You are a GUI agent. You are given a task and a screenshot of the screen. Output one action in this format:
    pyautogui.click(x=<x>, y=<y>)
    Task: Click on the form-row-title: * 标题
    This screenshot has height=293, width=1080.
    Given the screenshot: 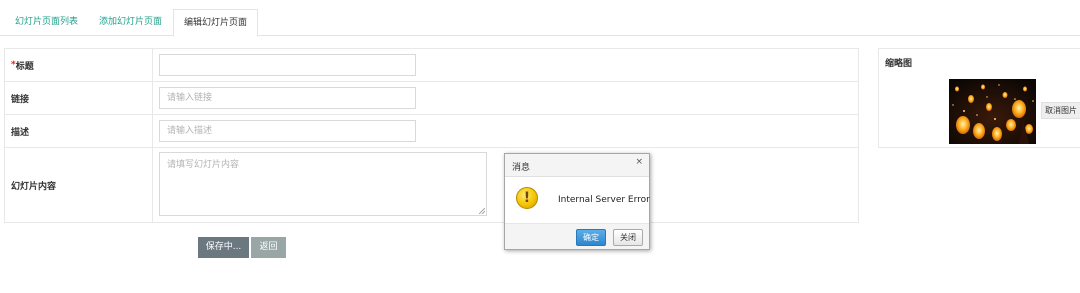 What is the action you would take?
    pyautogui.click(x=431, y=65)
    